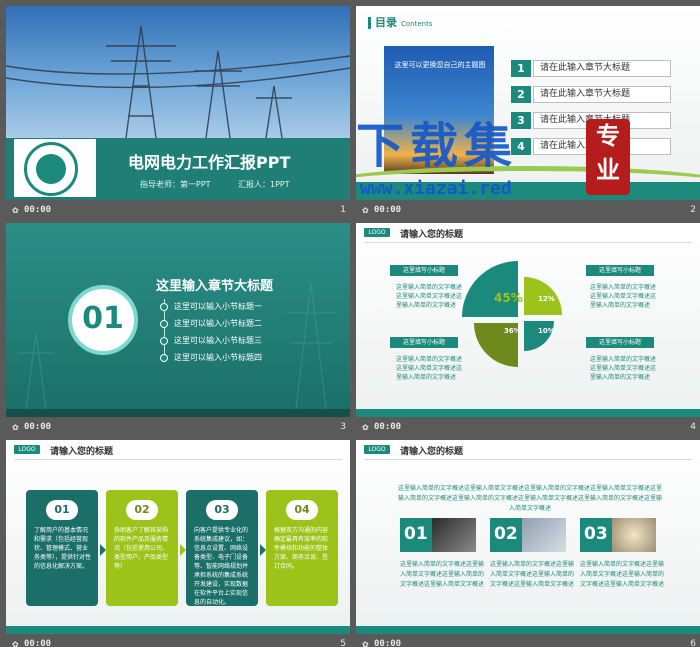  I want to click on section-item-2: 这里可以输入小节标题二, so click(211, 323).